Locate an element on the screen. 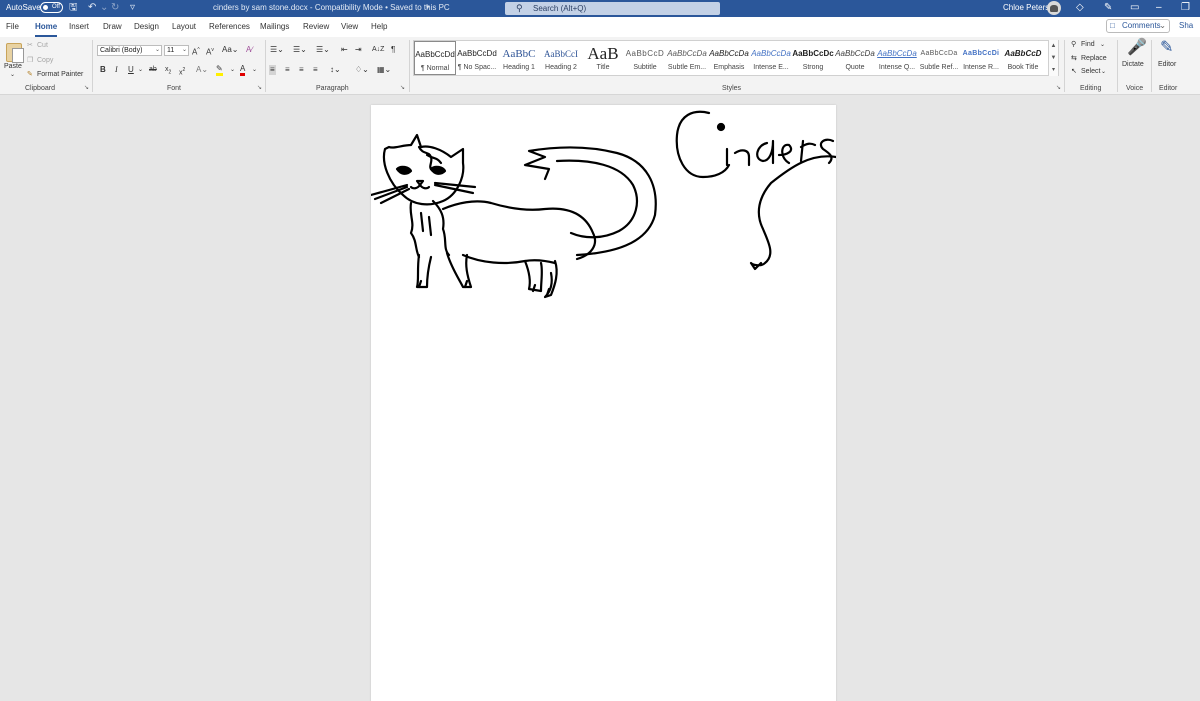  save-icon: 🖫 is located at coordinates (73, 8).